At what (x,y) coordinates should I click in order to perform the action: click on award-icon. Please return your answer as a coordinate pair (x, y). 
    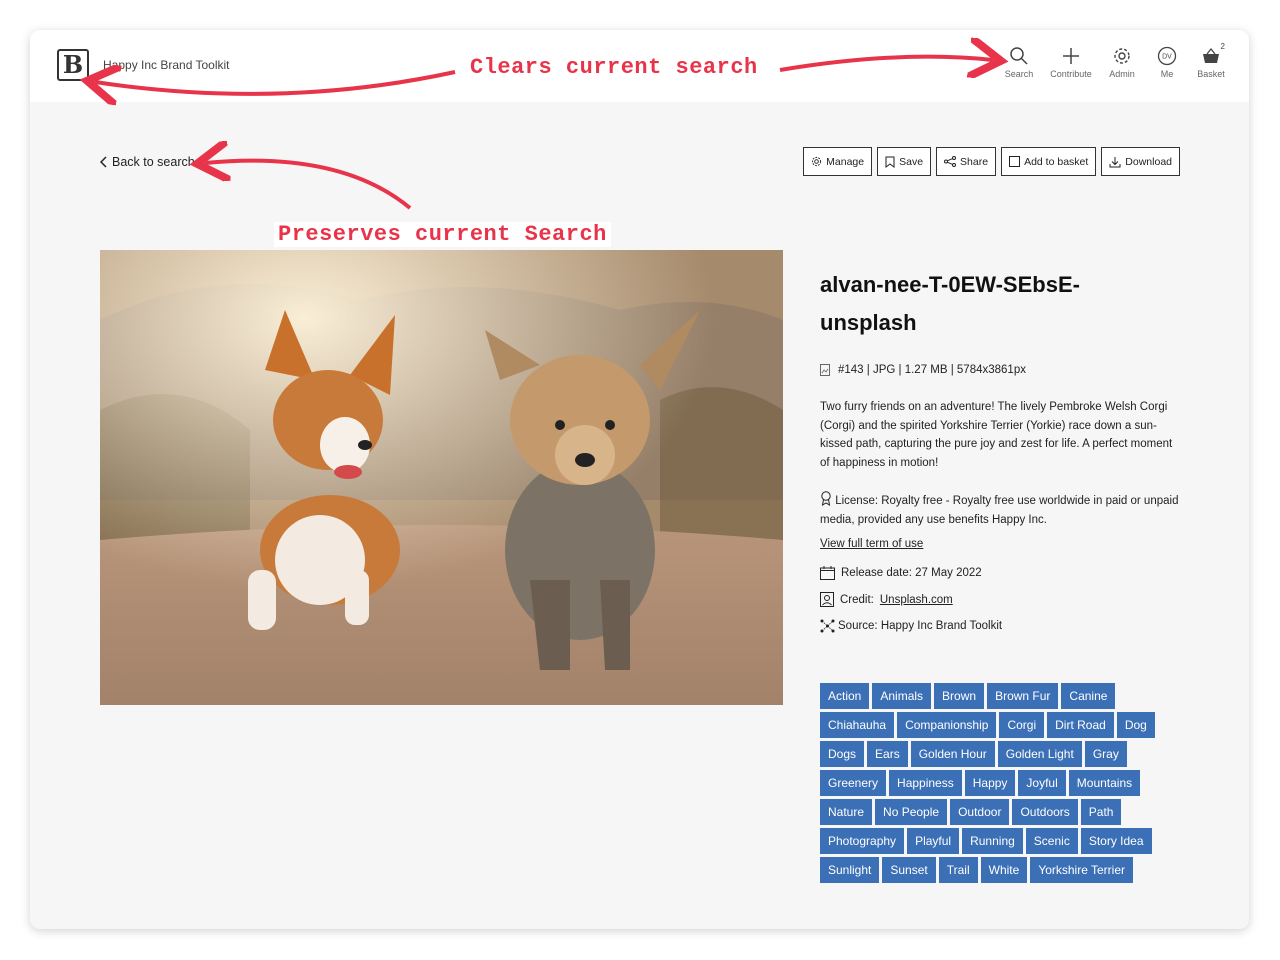
    Looking at the image, I should click on (826, 498).